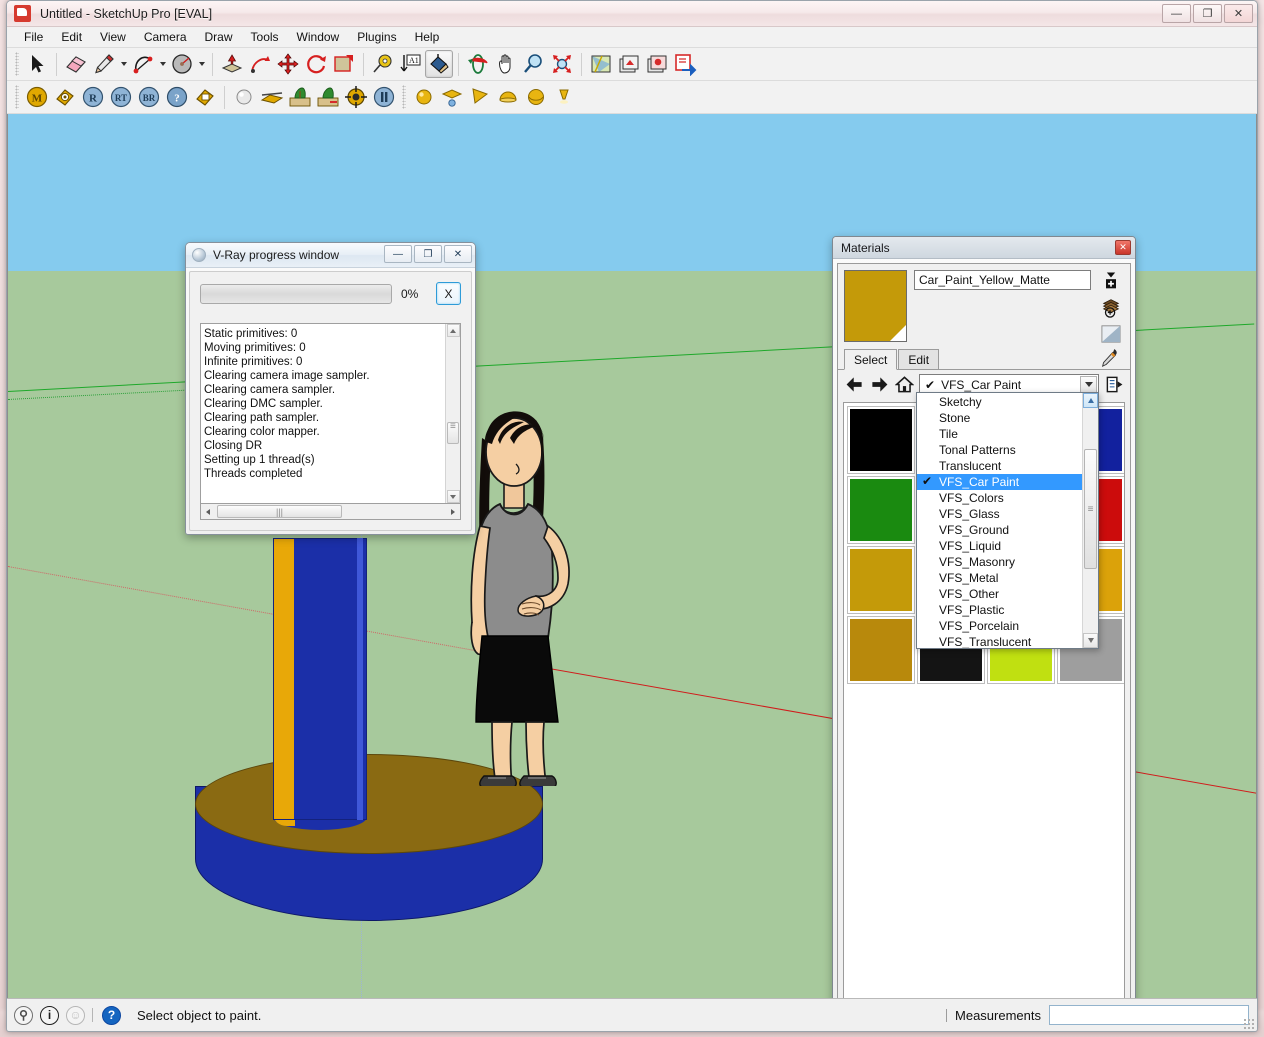  What do you see at coordinates (398, 254) in the screenshot?
I see `vray-minimize-button: —` at bounding box center [398, 254].